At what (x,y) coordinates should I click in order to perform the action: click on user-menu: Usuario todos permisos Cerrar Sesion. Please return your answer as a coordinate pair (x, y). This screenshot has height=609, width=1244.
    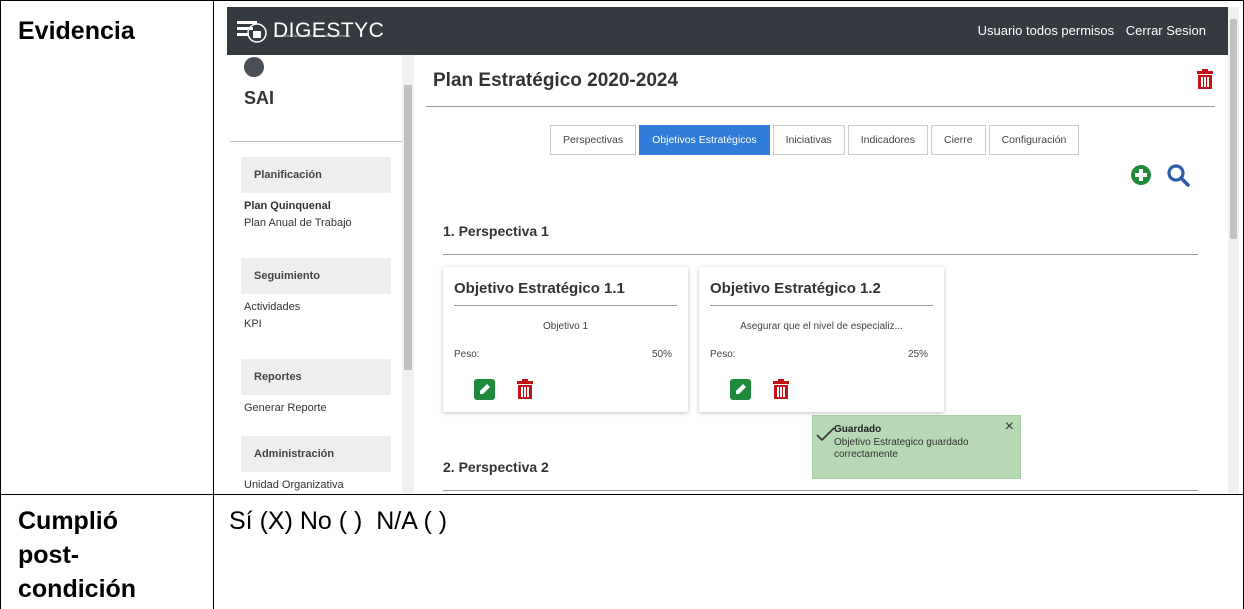
    Looking at the image, I should click on (1088, 30).